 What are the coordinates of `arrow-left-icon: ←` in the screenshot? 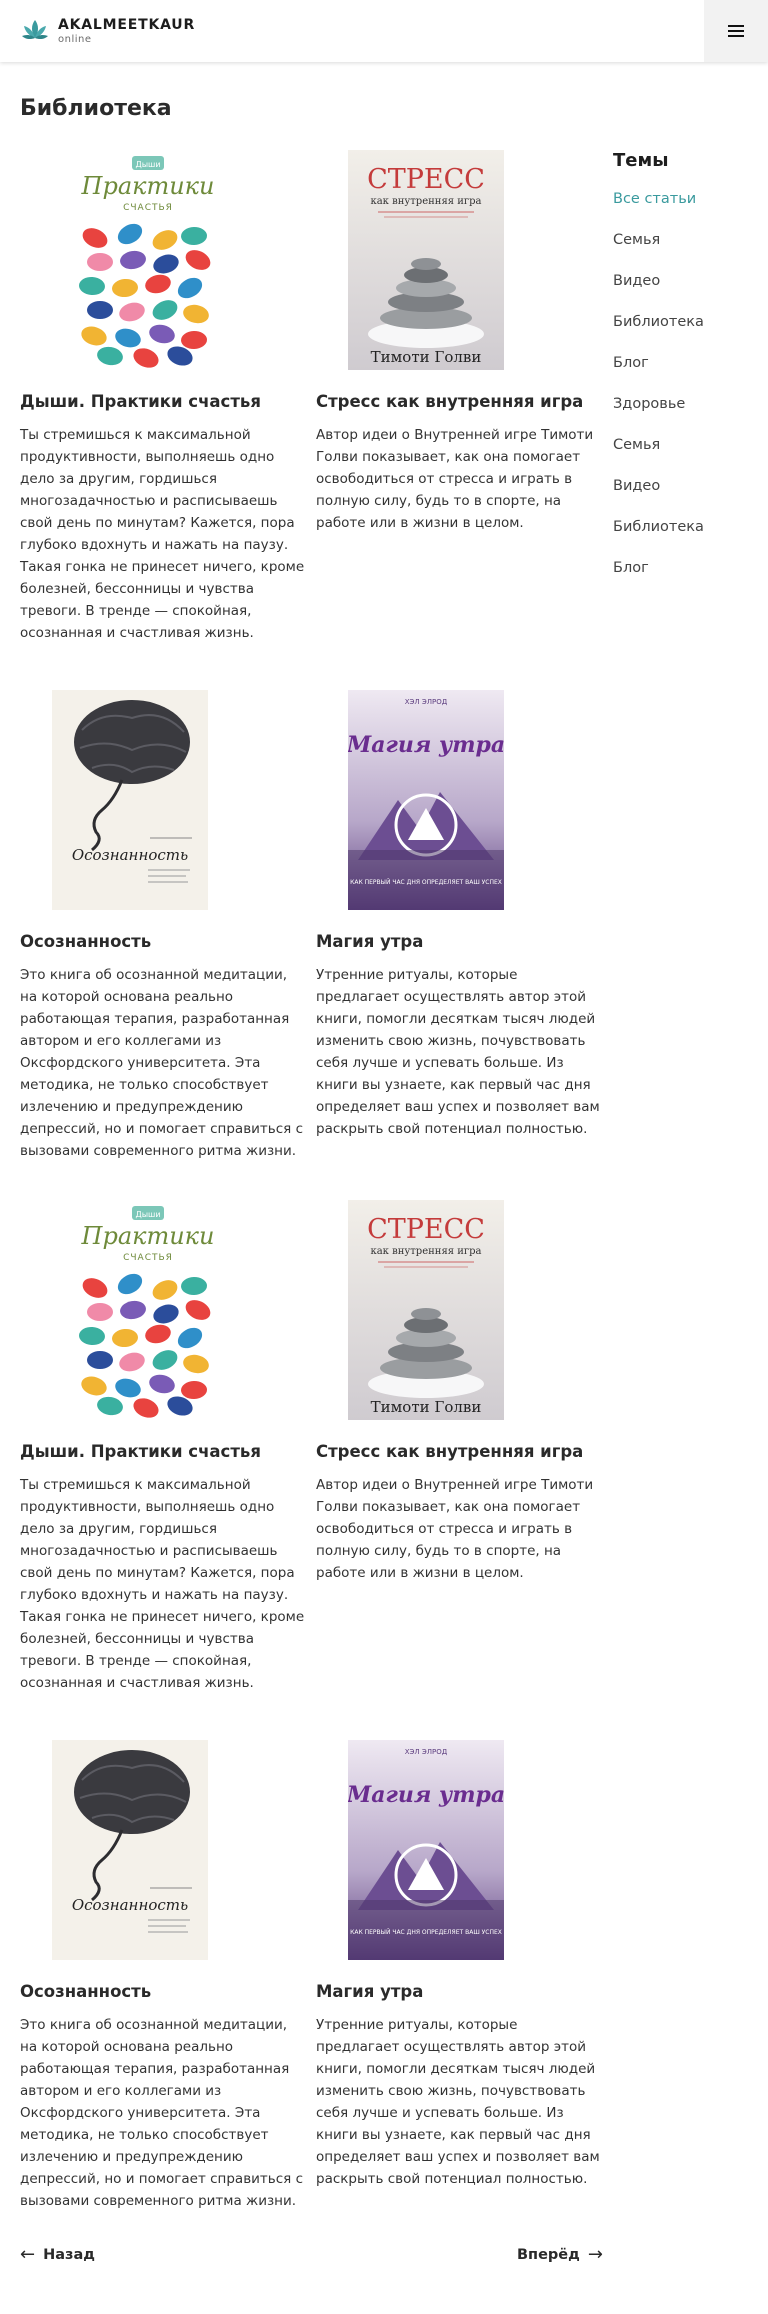 It's located at (28, 2254).